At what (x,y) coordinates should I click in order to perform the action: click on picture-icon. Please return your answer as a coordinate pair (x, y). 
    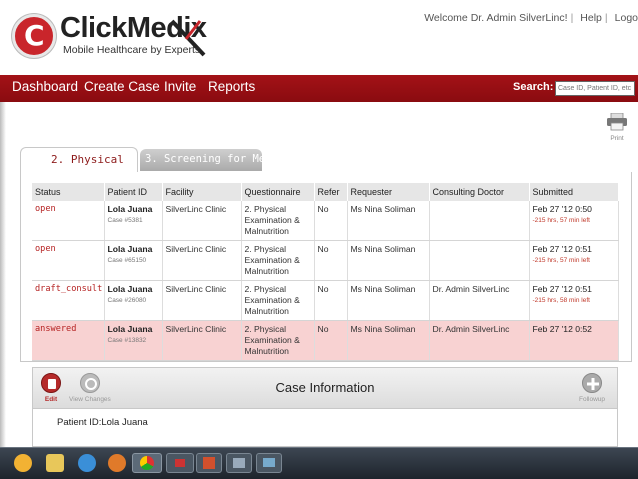
    Looking at the image, I should click on (239, 463).